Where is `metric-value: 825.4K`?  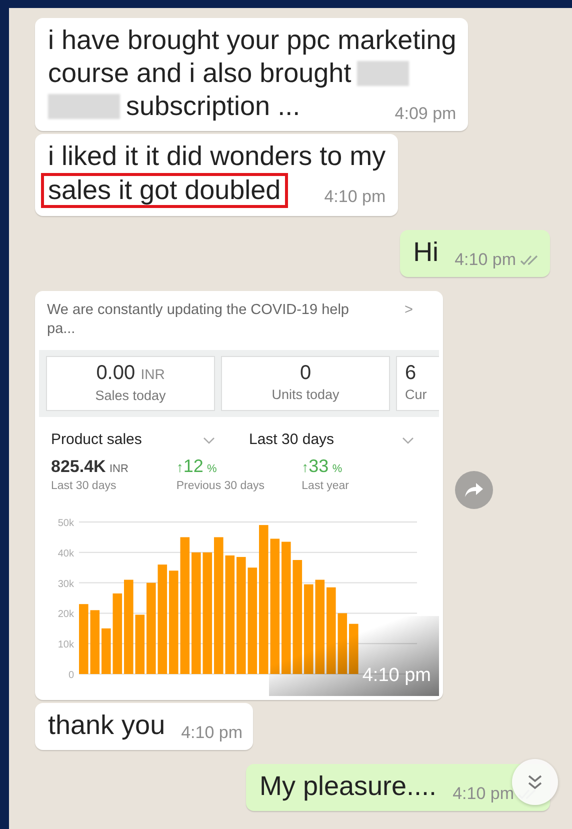
metric-value: 825.4K is located at coordinates (78, 466).